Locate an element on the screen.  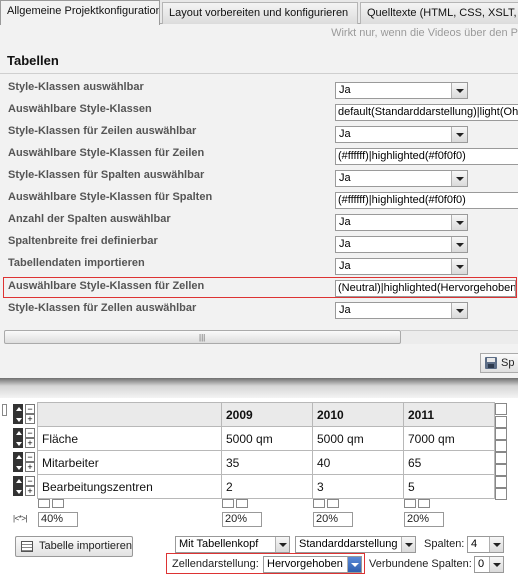
setting-label: Auswählbare Style-Klassen für Zellen is located at coordinates (106, 286).